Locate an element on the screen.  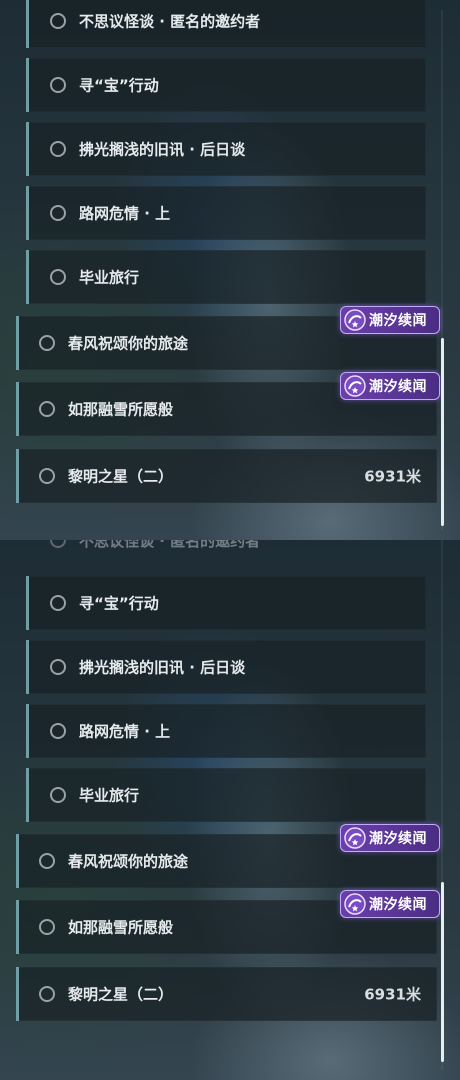
quest-item: 不思议怪谈 · 匿名的邀约者 is located at coordinates (226, 24).